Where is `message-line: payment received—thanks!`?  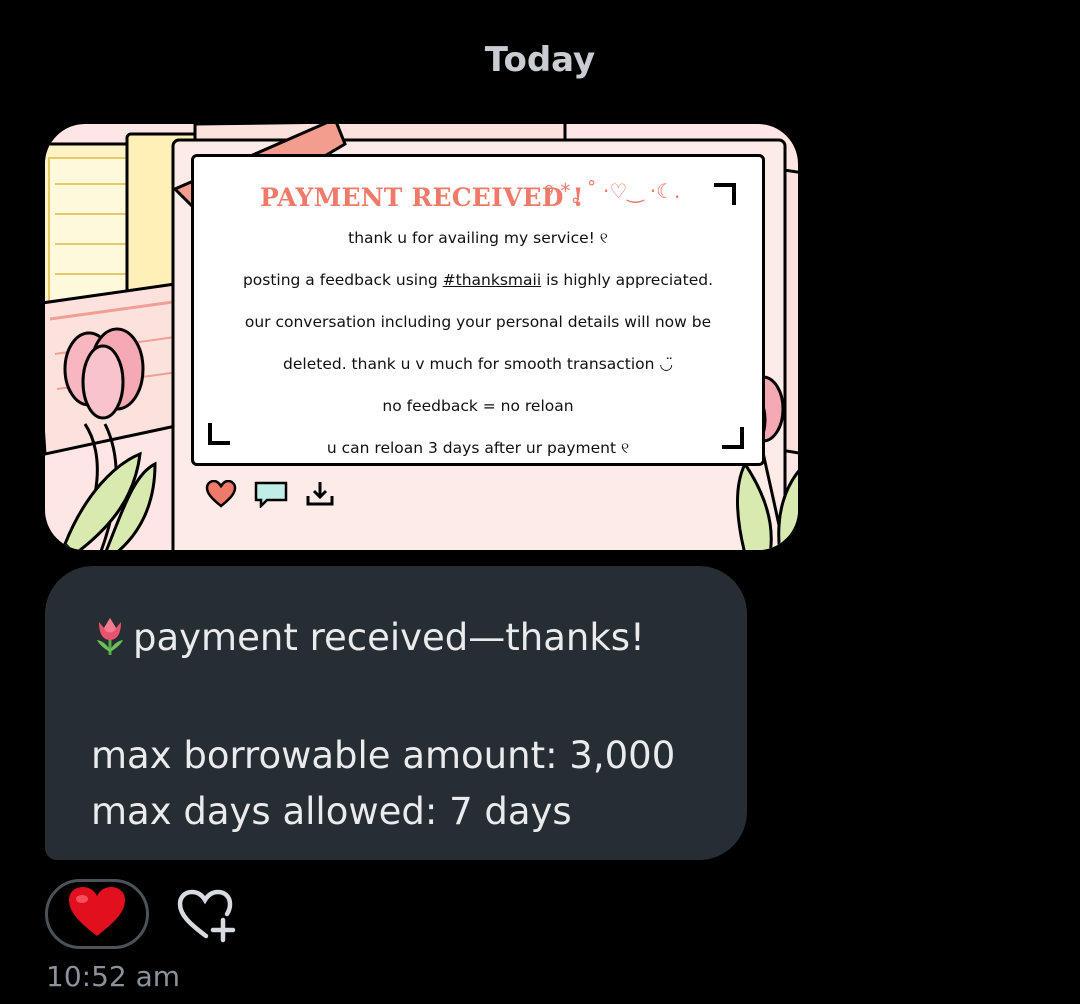 message-line: payment received—thanks! is located at coordinates (396, 641).